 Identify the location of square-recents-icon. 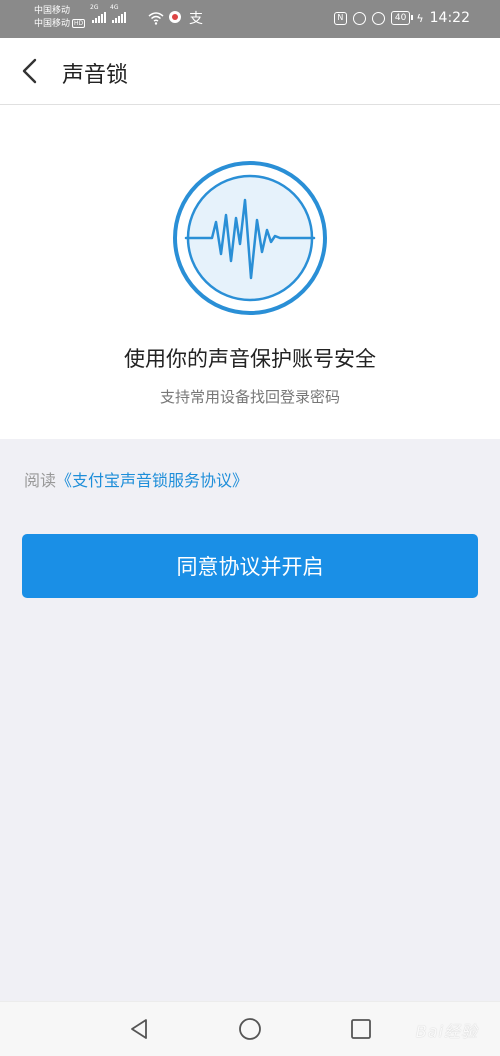
(361, 1029).